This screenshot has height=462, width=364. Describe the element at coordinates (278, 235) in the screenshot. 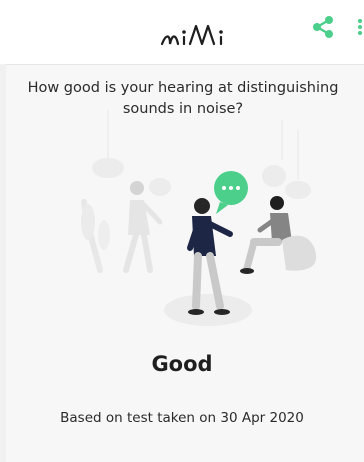

I see `seated-person` at that location.